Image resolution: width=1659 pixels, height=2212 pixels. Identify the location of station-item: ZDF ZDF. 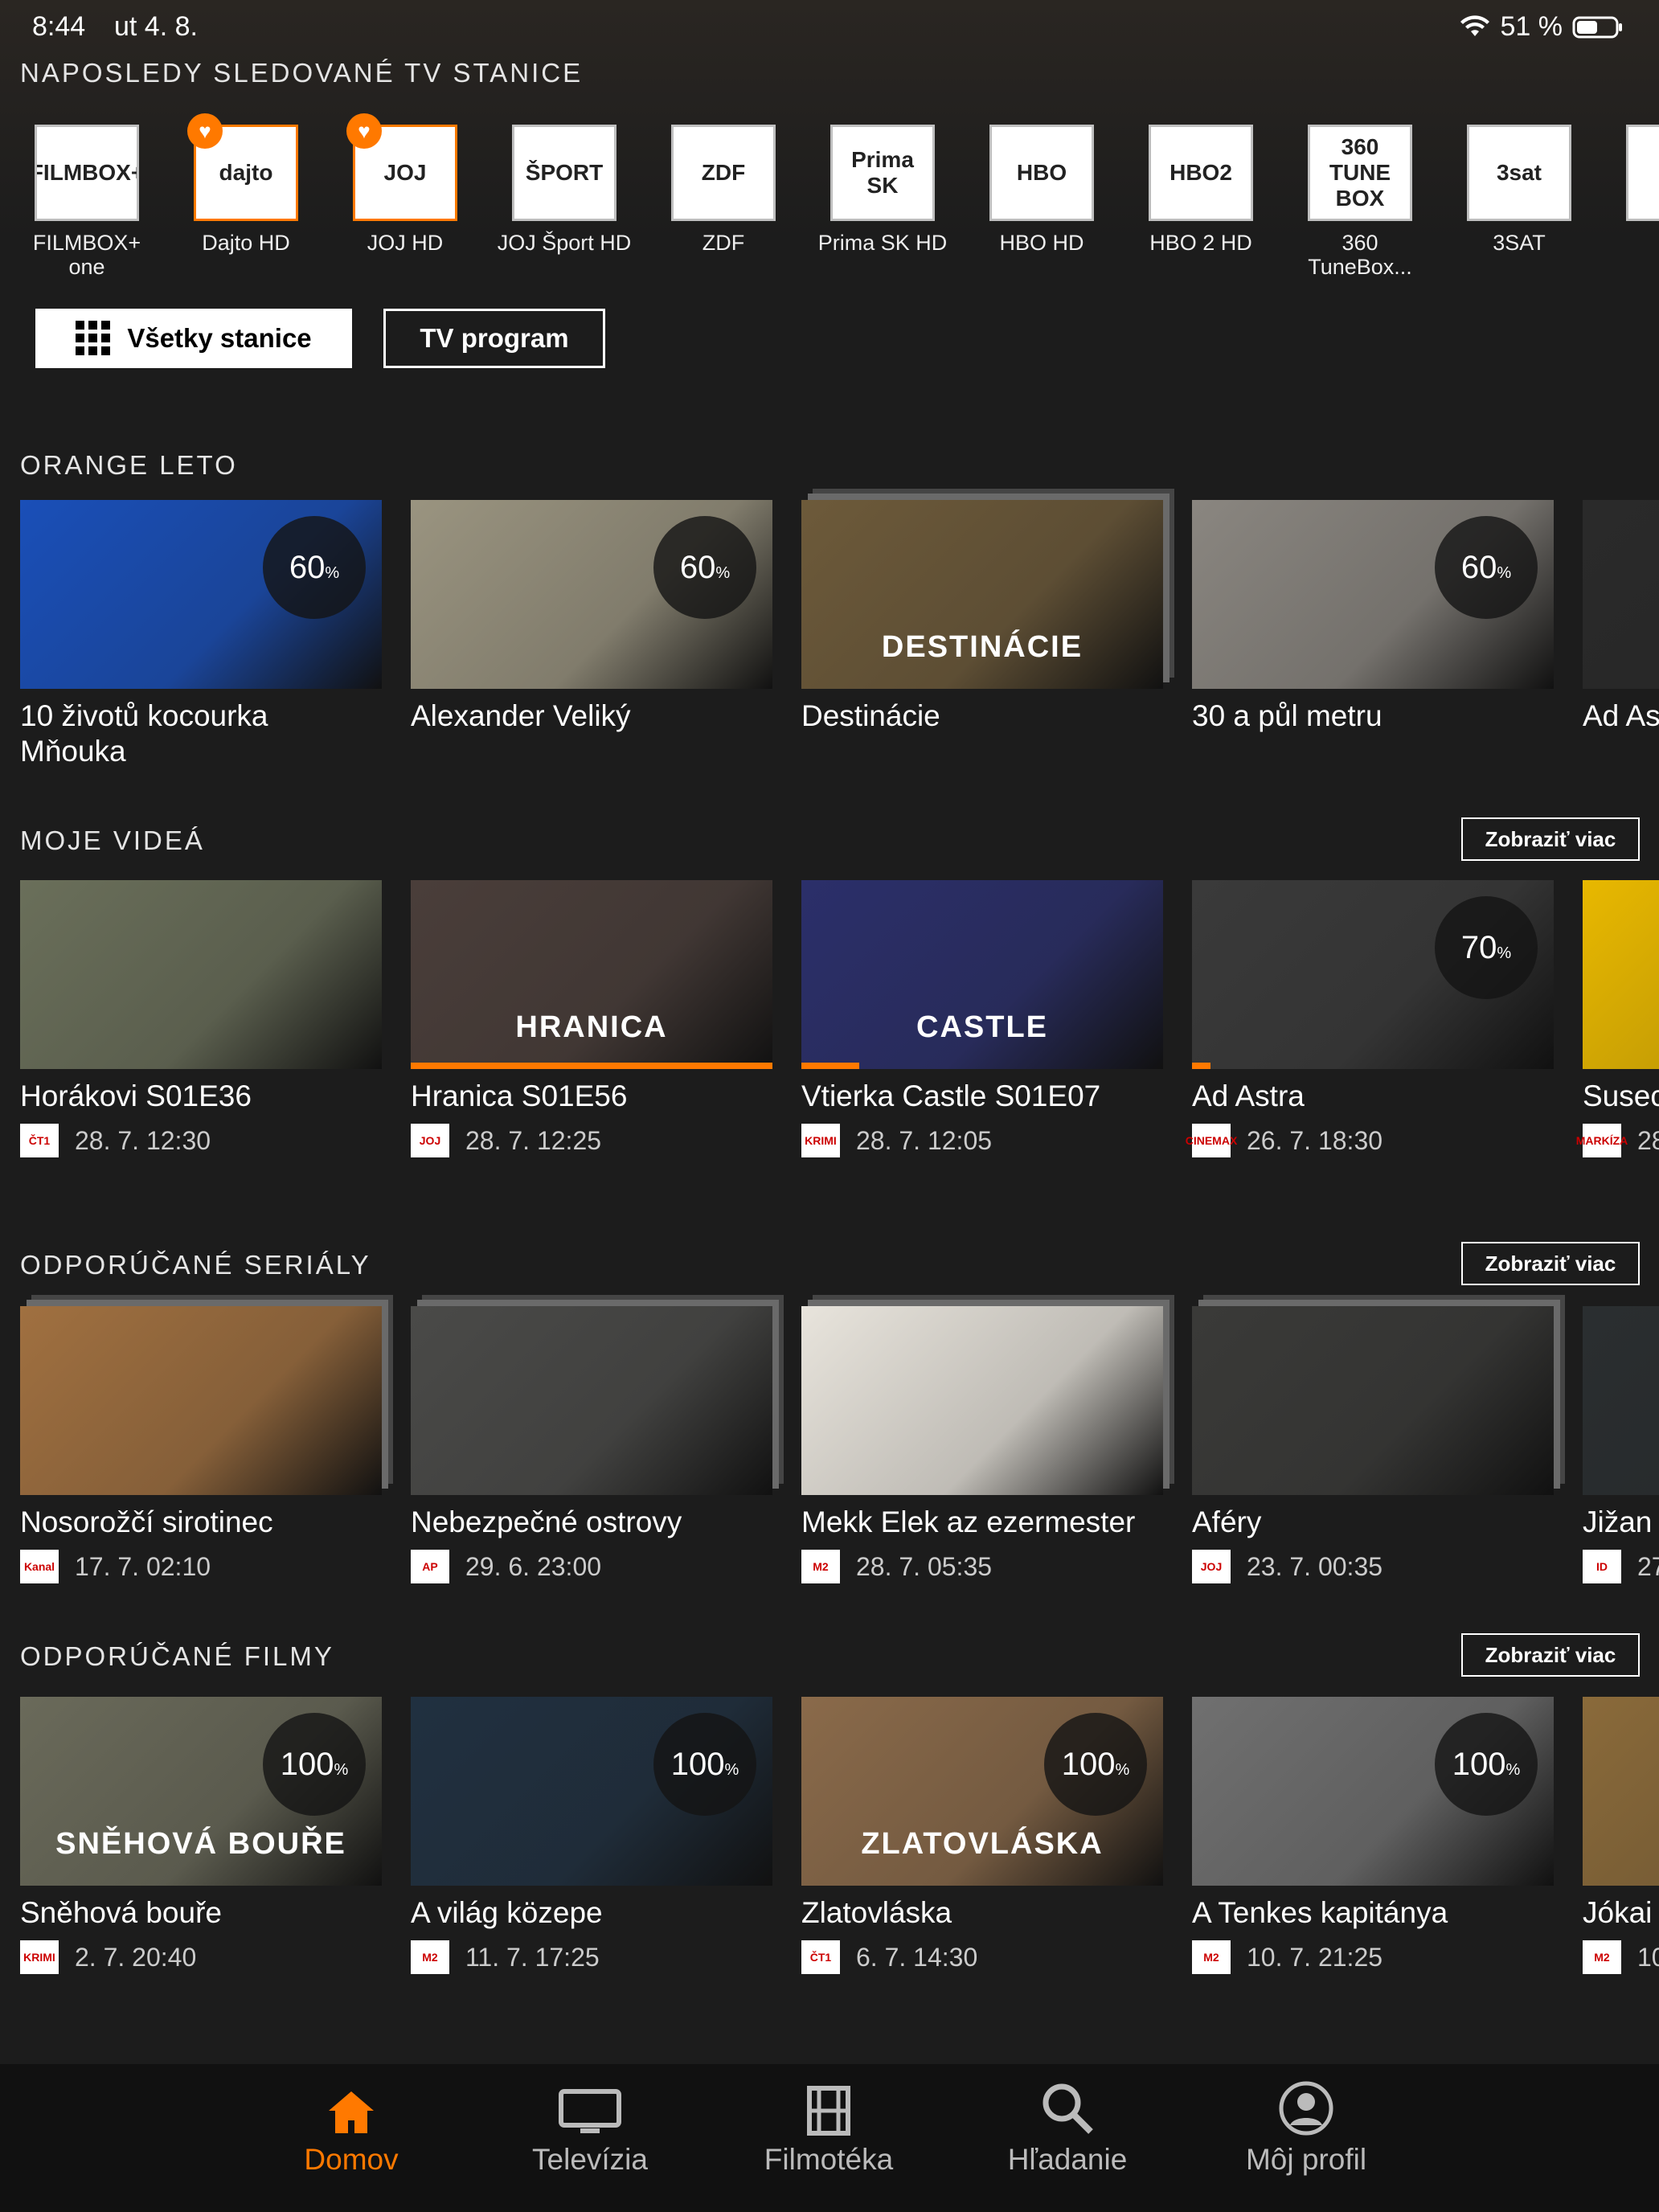
(723, 190).